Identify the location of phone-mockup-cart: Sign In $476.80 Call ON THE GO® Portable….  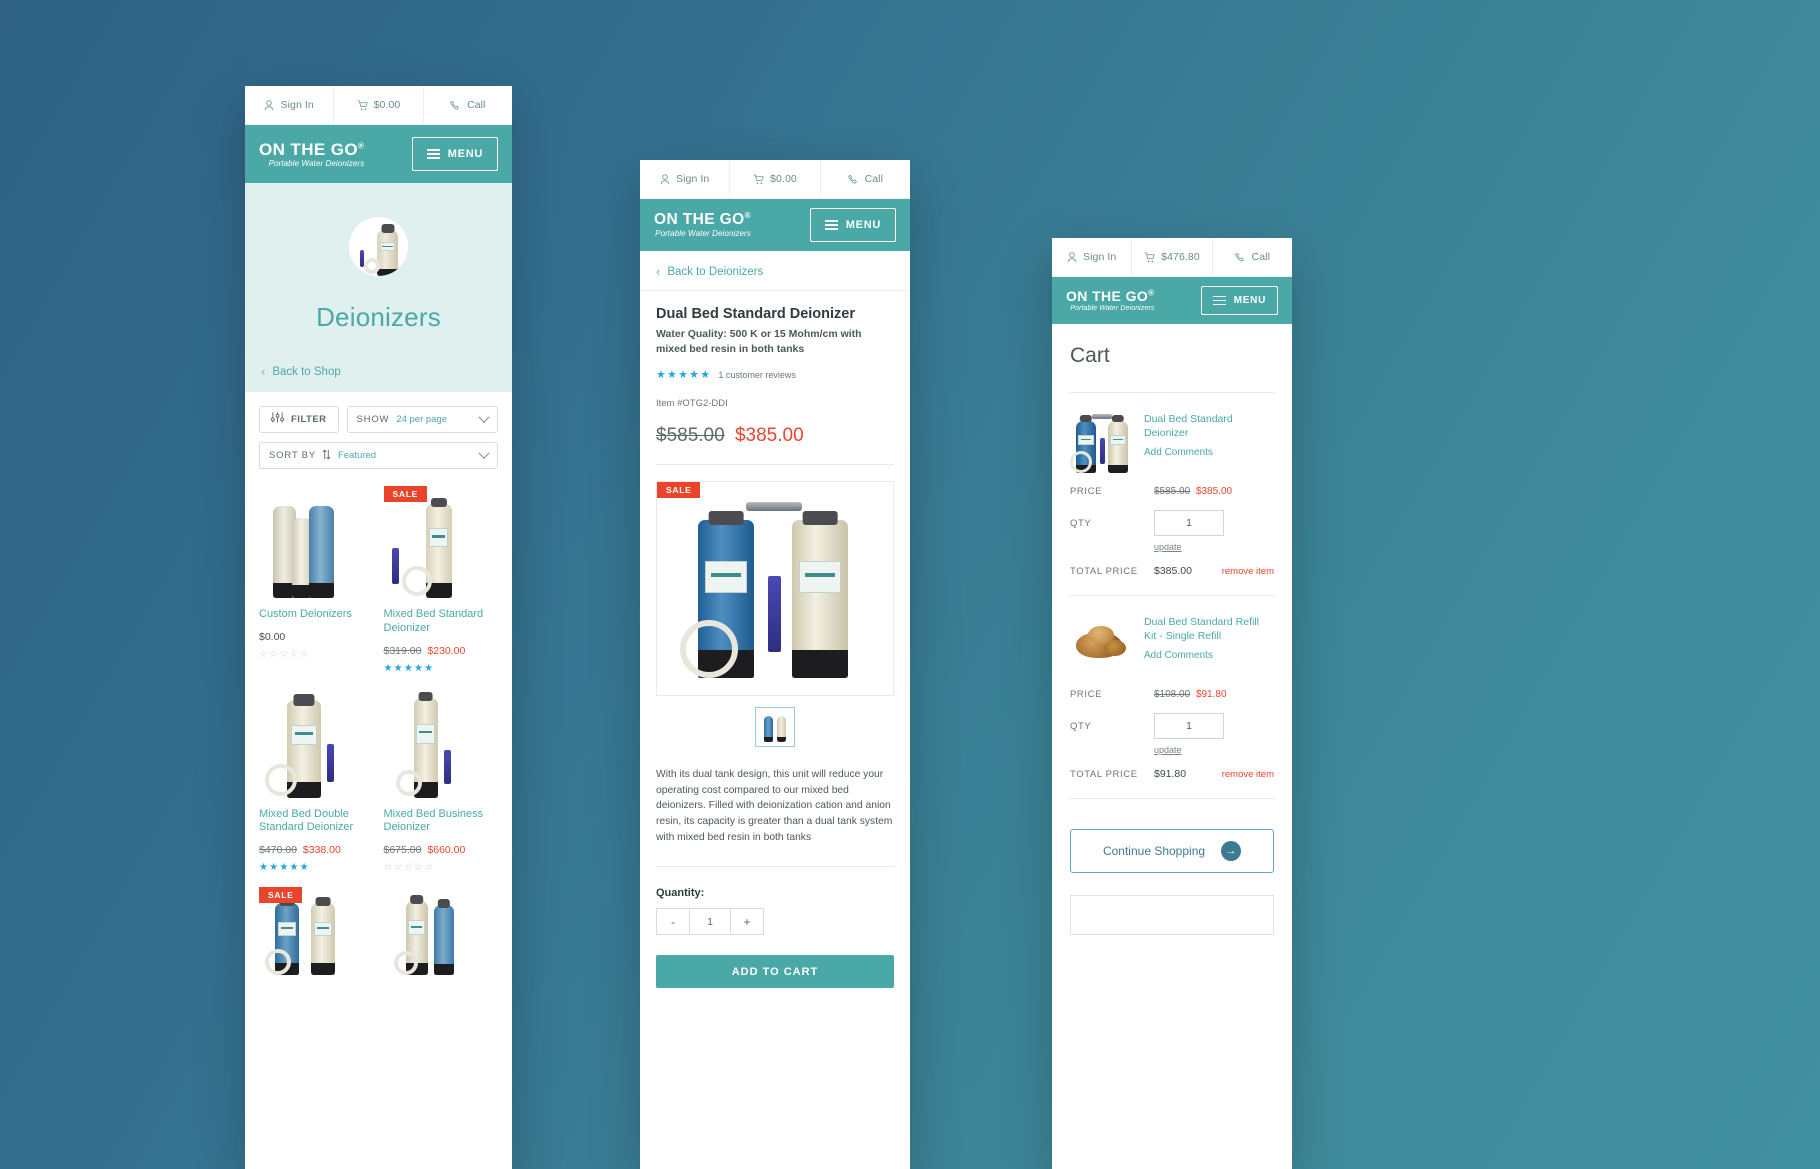
(1172, 703).